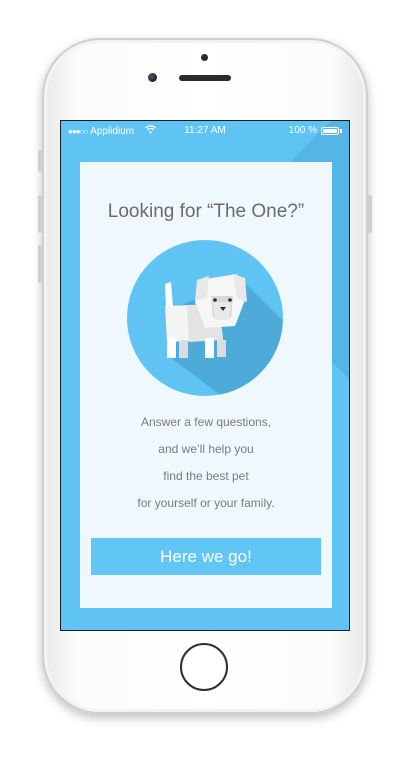 Image resolution: width=410 pixels, height=758 pixels. I want to click on intro-line: find the best pet, so click(206, 476).